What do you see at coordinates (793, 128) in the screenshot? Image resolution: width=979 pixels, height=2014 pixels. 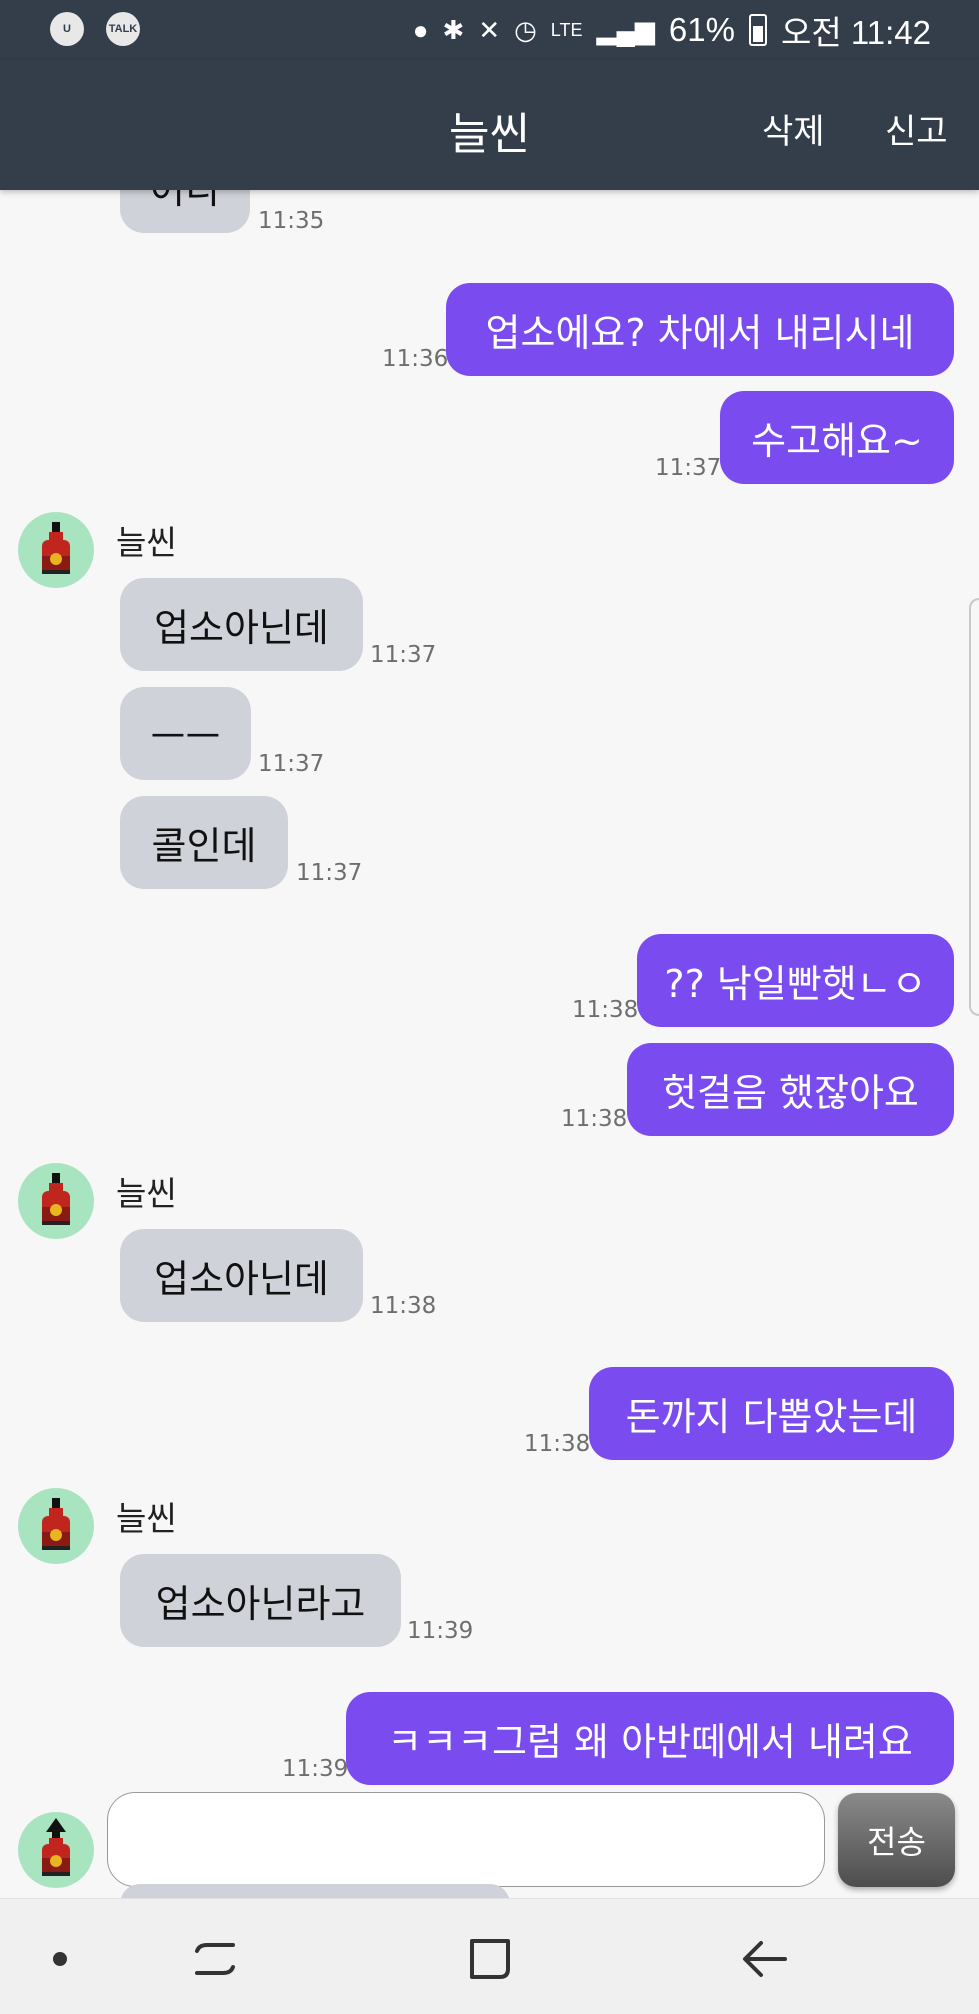 I see `delete-button: 삭제` at bounding box center [793, 128].